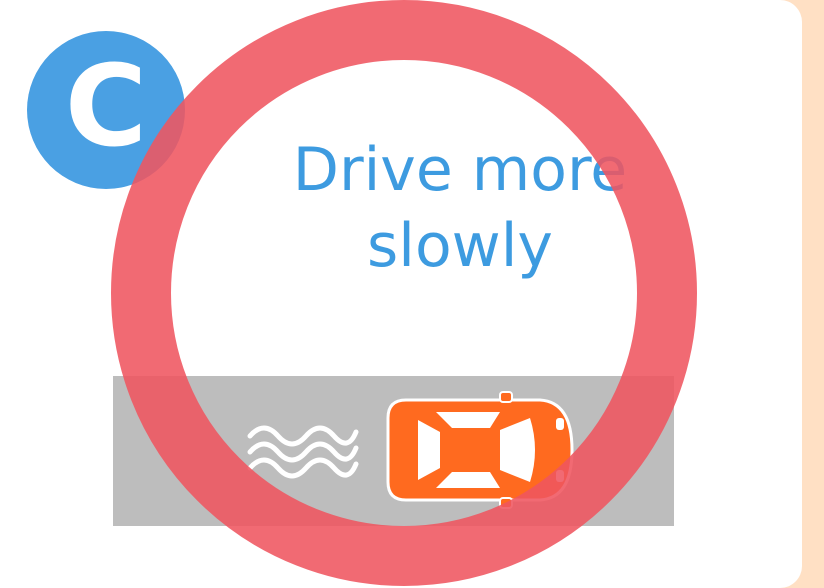 Image resolution: width=824 pixels, height=588 pixels. I want to click on answer-text-line-2: slowly, so click(460, 246).